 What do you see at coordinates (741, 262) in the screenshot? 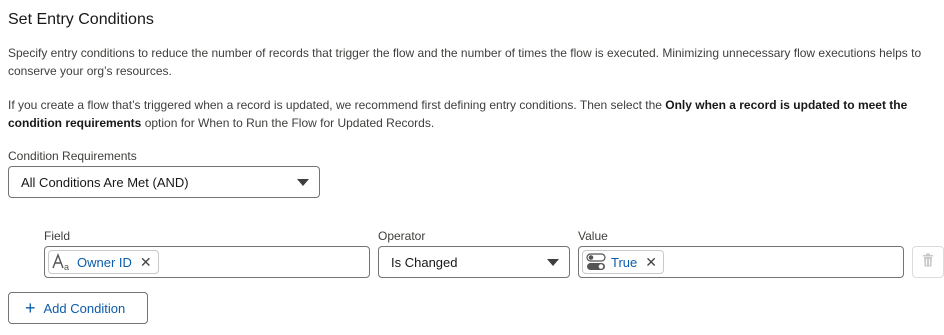
I see `value-input: True ✕` at bounding box center [741, 262].